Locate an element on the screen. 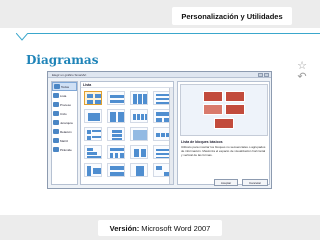 Image resolution: width=320 pixels, height=240 pixels. dialog-title: Elegir un gráfico SmartArt is located at coordinates (69, 75).